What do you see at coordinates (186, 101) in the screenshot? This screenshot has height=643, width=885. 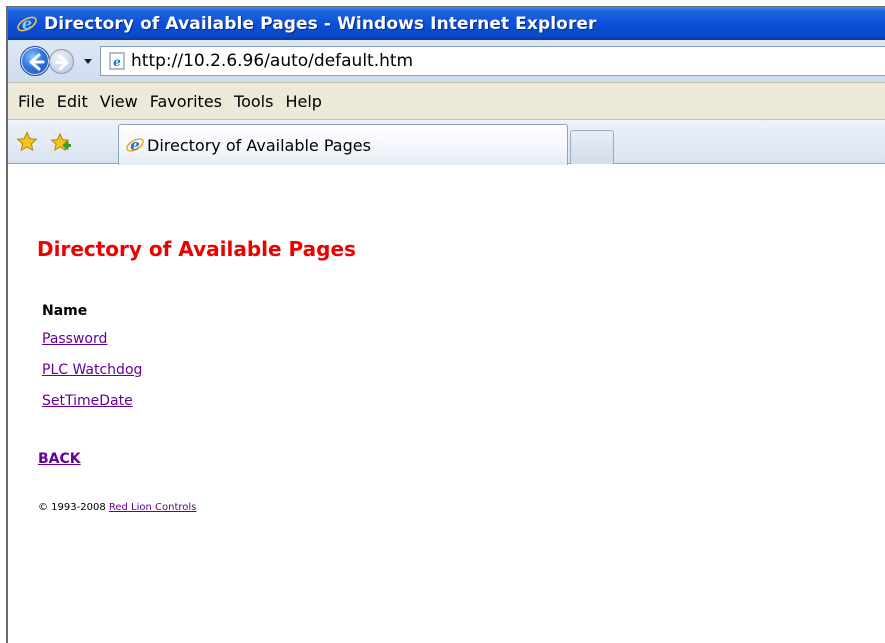 I see `menu-favorites: Favorites` at bounding box center [186, 101].